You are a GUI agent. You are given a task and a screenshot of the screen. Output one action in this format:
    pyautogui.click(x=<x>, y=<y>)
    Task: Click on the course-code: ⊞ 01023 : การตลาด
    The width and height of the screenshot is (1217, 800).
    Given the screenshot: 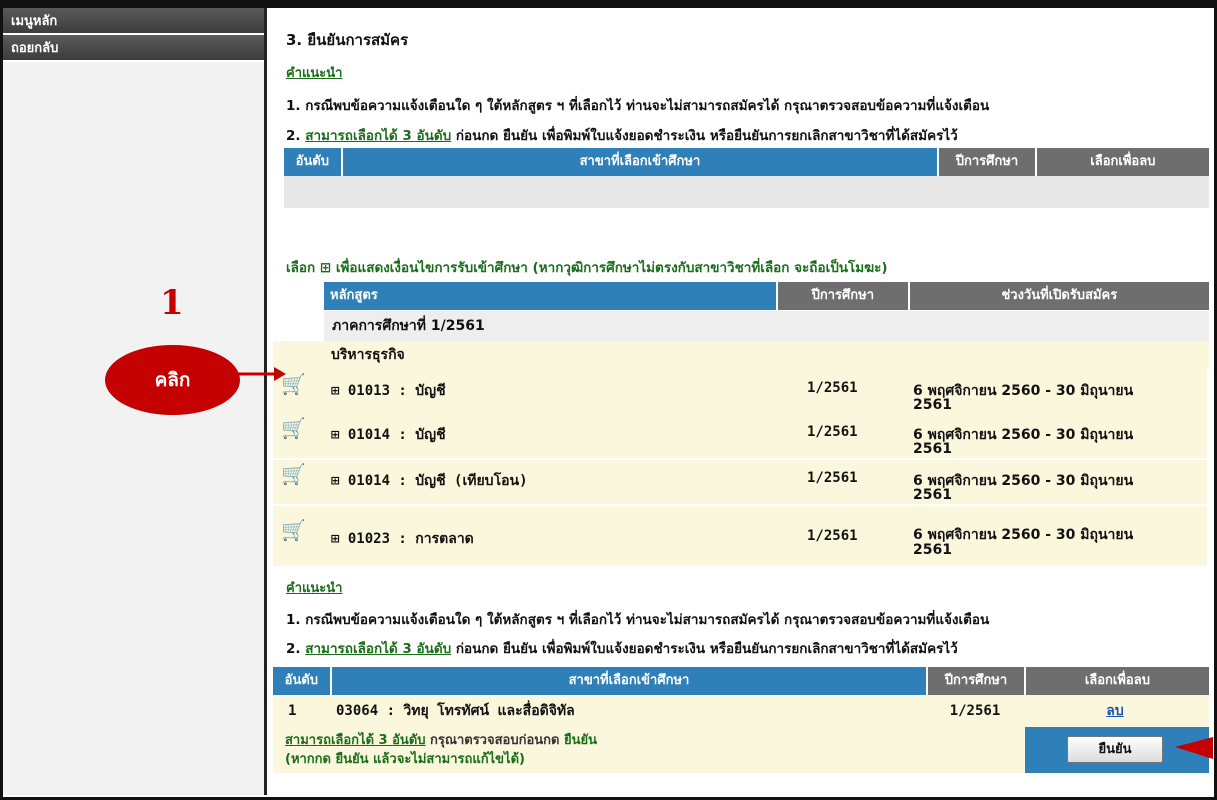 What is the action you would take?
    pyautogui.click(x=402, y=539)
    